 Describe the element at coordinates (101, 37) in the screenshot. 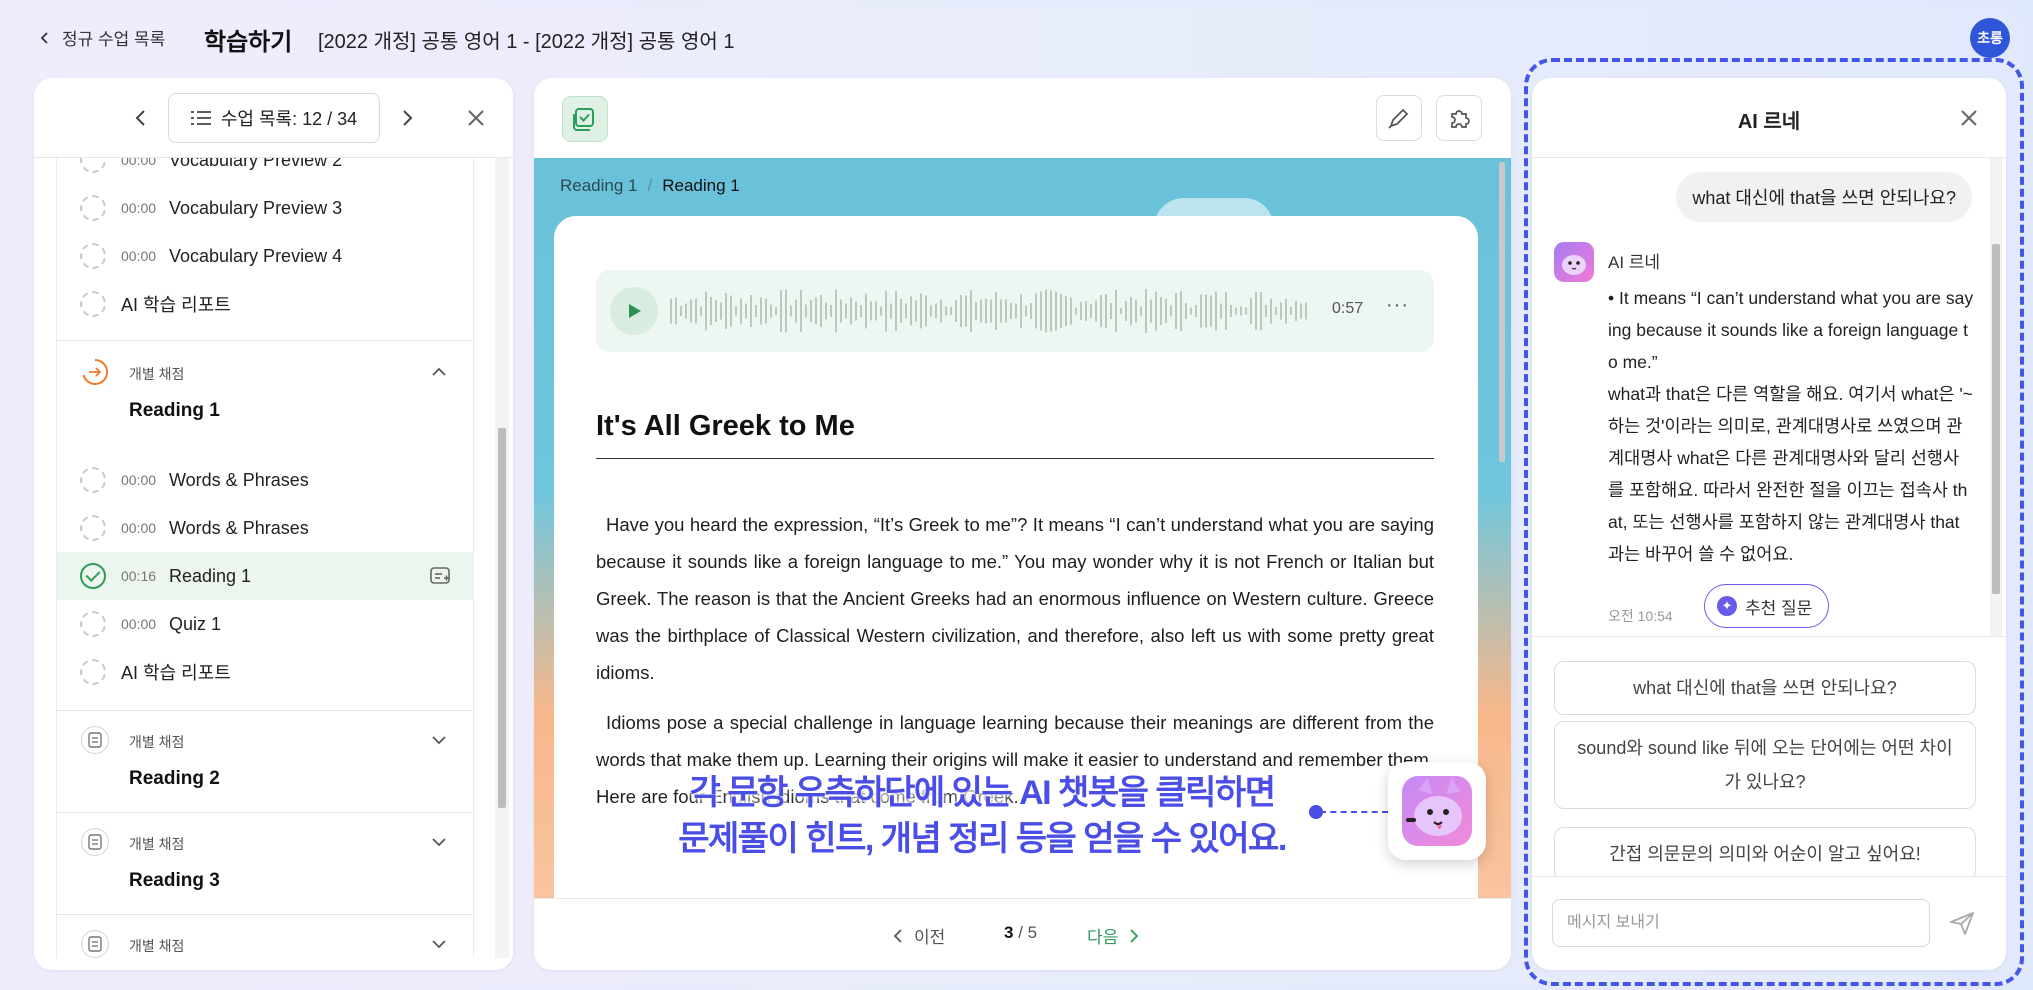

I see `back-to-lesson-list-link: 정규 수업 목록` at that location.